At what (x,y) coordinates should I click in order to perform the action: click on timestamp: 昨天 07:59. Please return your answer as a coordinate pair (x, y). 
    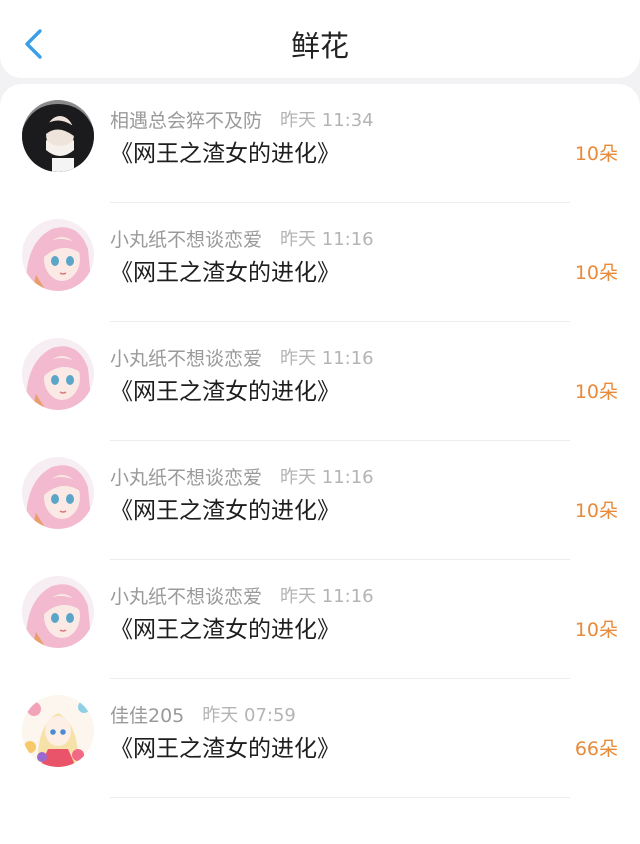
    Looking at the image, I should click on (249, 715).